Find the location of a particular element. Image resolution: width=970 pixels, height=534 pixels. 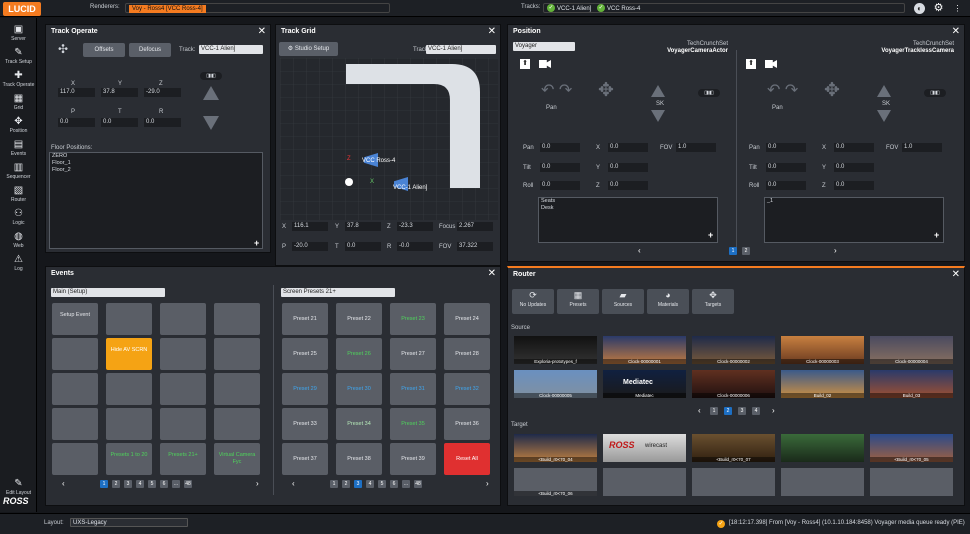

track-select: VCC-1 Alien] is located at coordinates (231, 49).